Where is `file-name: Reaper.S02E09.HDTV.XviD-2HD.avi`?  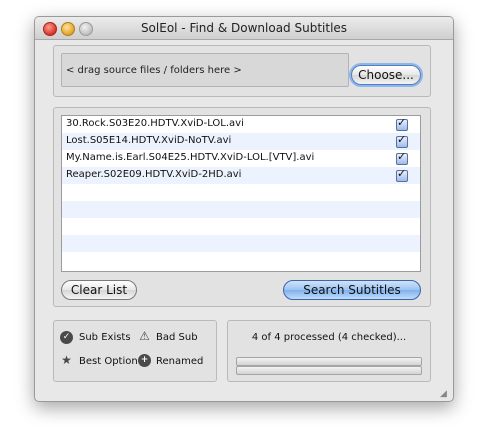
file-name: Reaper.S02E09.HDTV.XviD-2HD.avi is located at coordinates (154, 174).